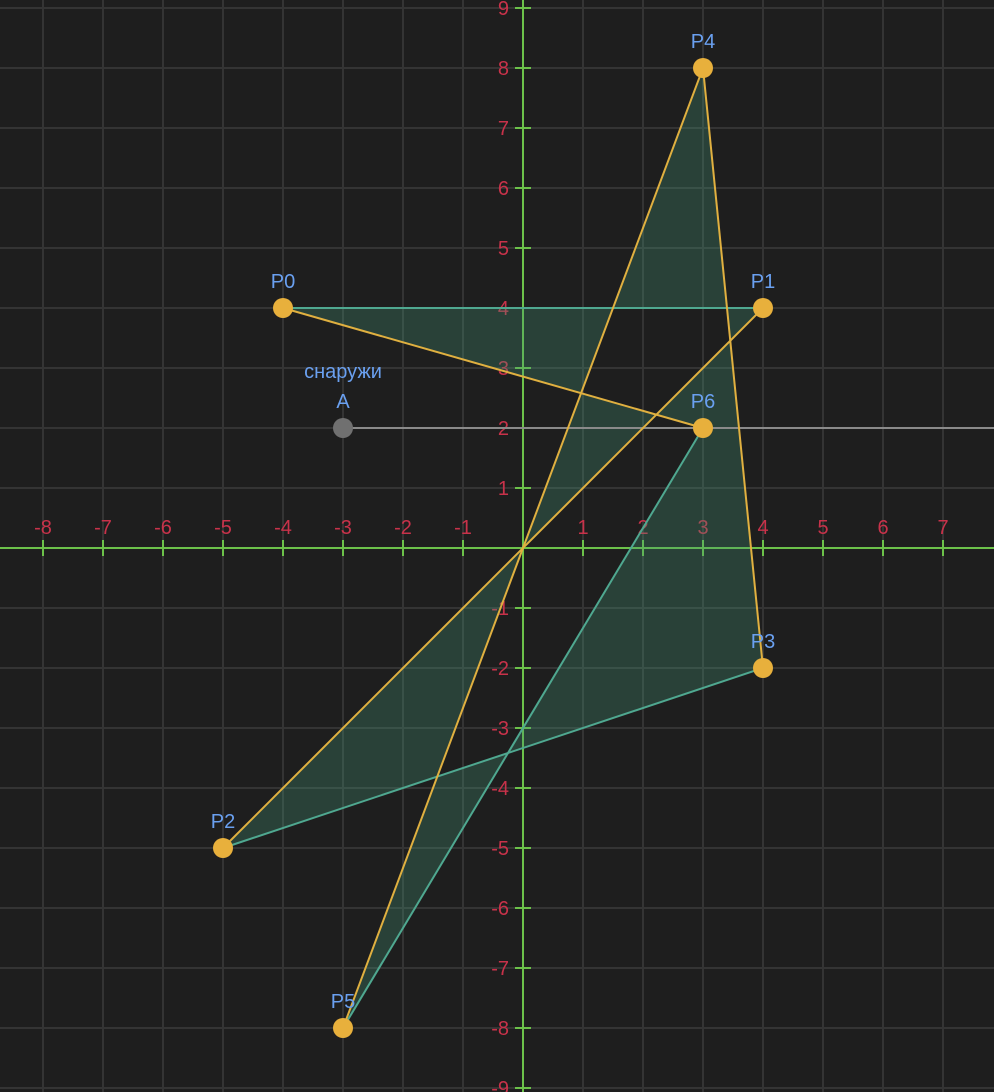  What do you see at coordinates (703, 402) in the screenshot?
I see `vertex-label: P6` at bounding box center [703, 402].